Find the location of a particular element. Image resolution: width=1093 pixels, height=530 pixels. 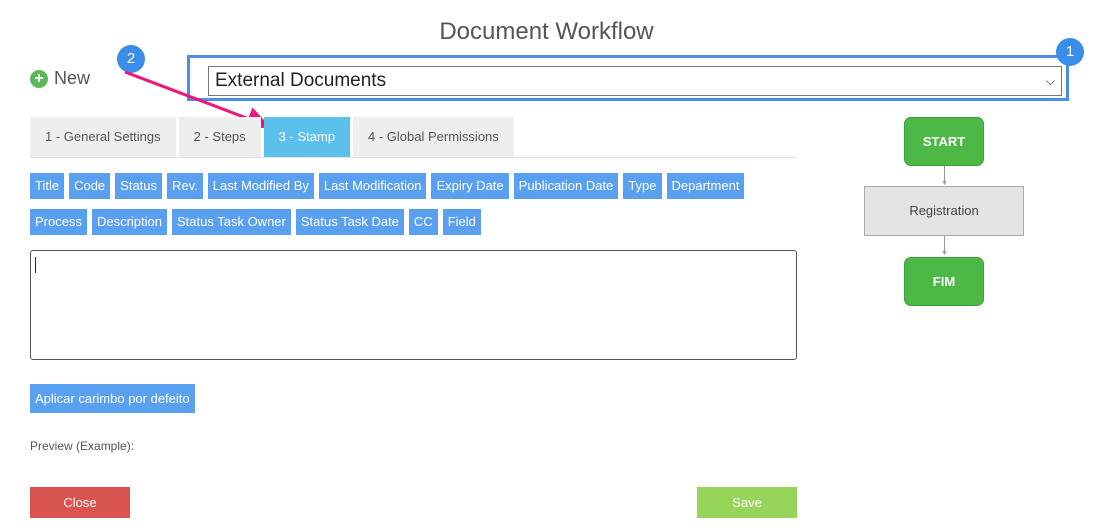

field-tag-expiry-date: Expiry Date is located at coordinates (470, 186).